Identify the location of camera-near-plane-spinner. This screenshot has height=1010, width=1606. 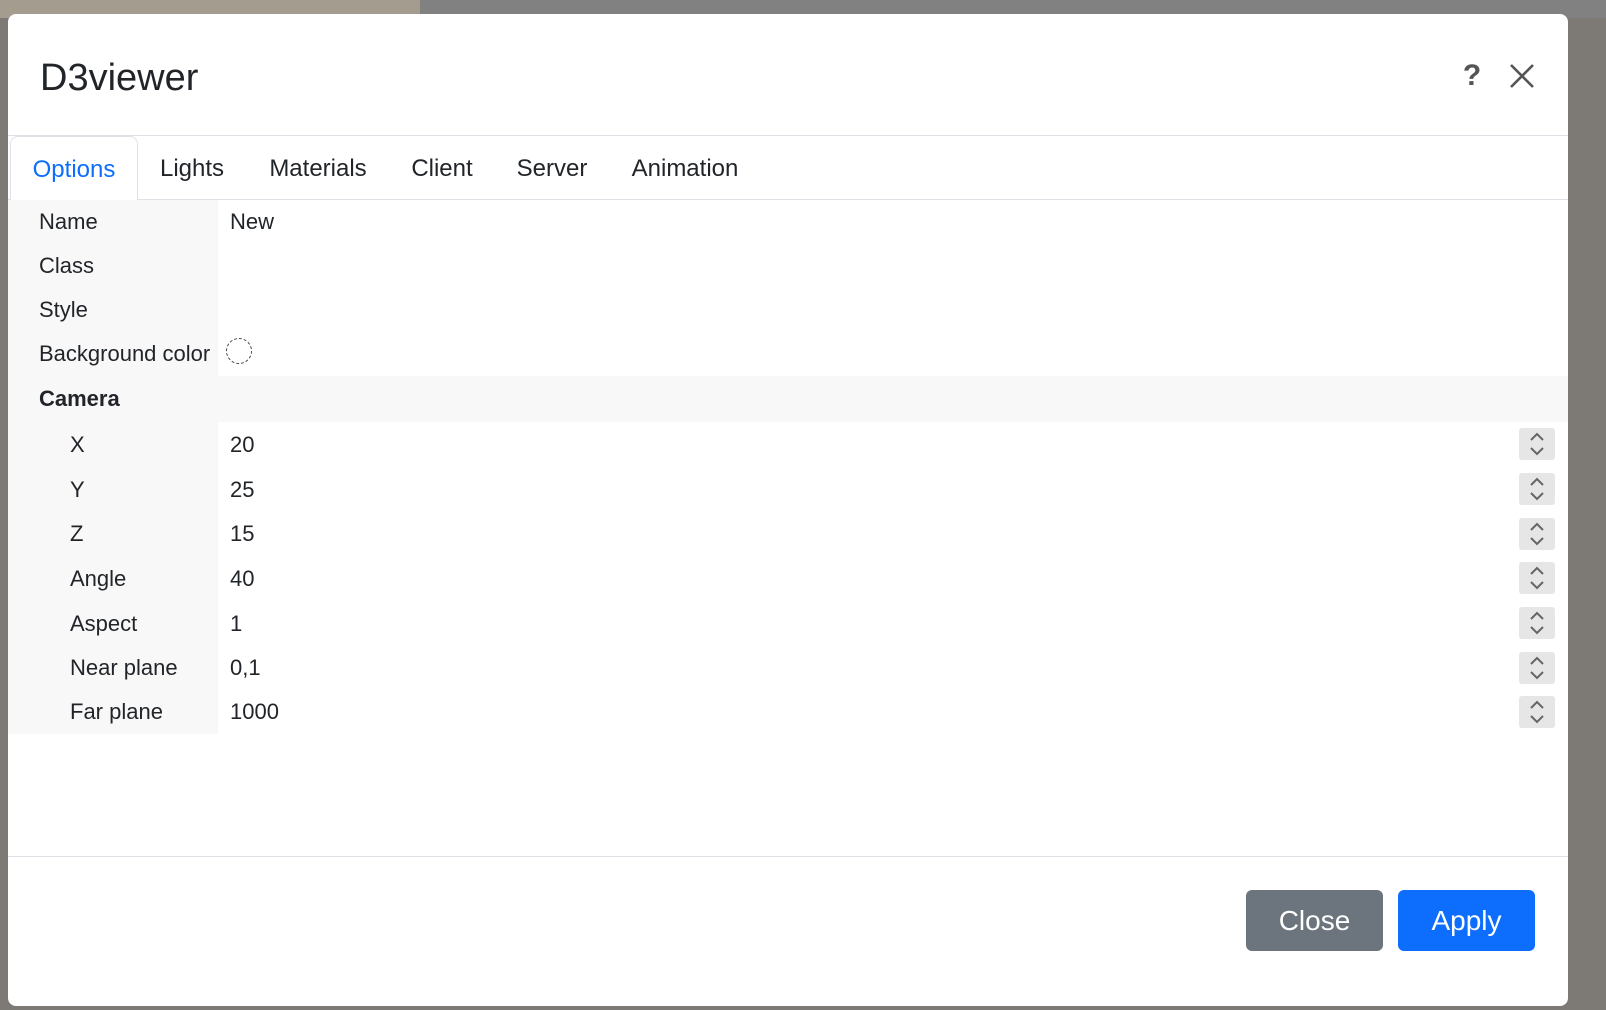
(1537, 668).